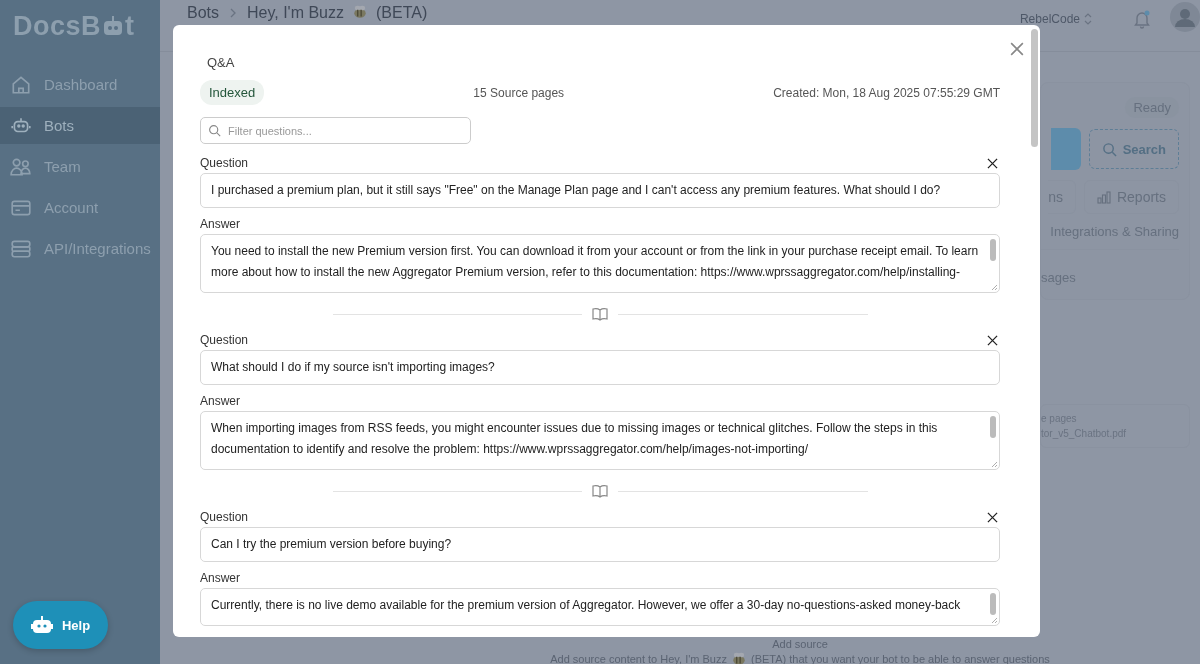 The image size is (1200, 664). What do you see at coordinates (295, 13) in the screenshot?
I see `breadcrumb-current: Hey, I'm Buzz` at bounding box center [295, 13].